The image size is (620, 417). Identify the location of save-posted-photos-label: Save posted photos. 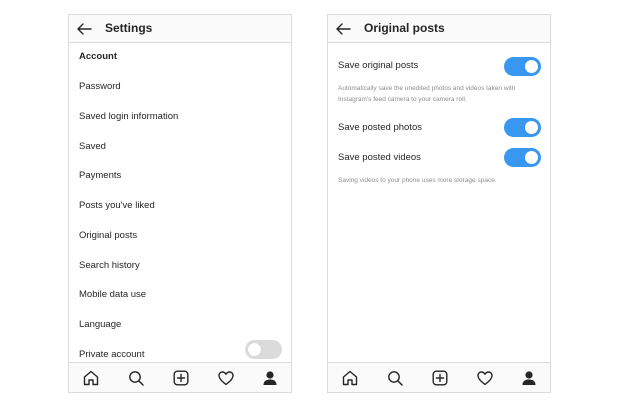
(380, 127).